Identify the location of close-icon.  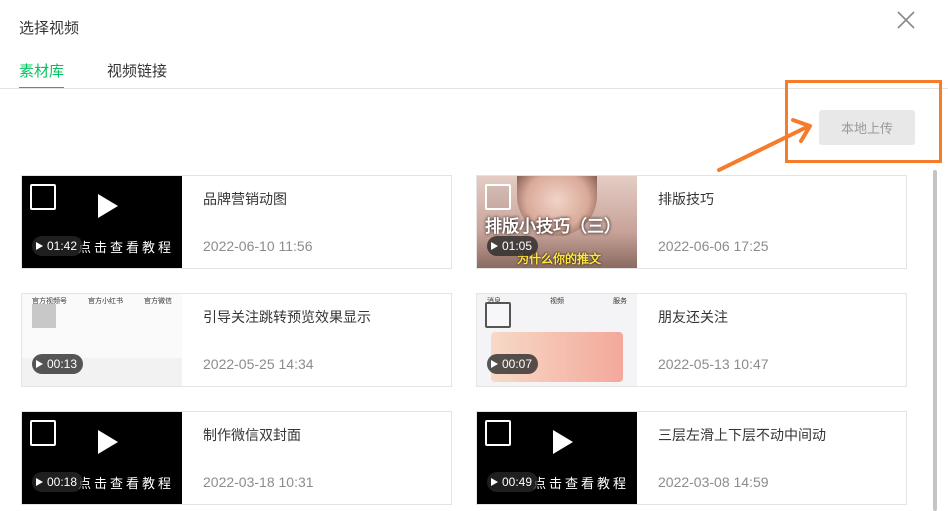
(906, 20).